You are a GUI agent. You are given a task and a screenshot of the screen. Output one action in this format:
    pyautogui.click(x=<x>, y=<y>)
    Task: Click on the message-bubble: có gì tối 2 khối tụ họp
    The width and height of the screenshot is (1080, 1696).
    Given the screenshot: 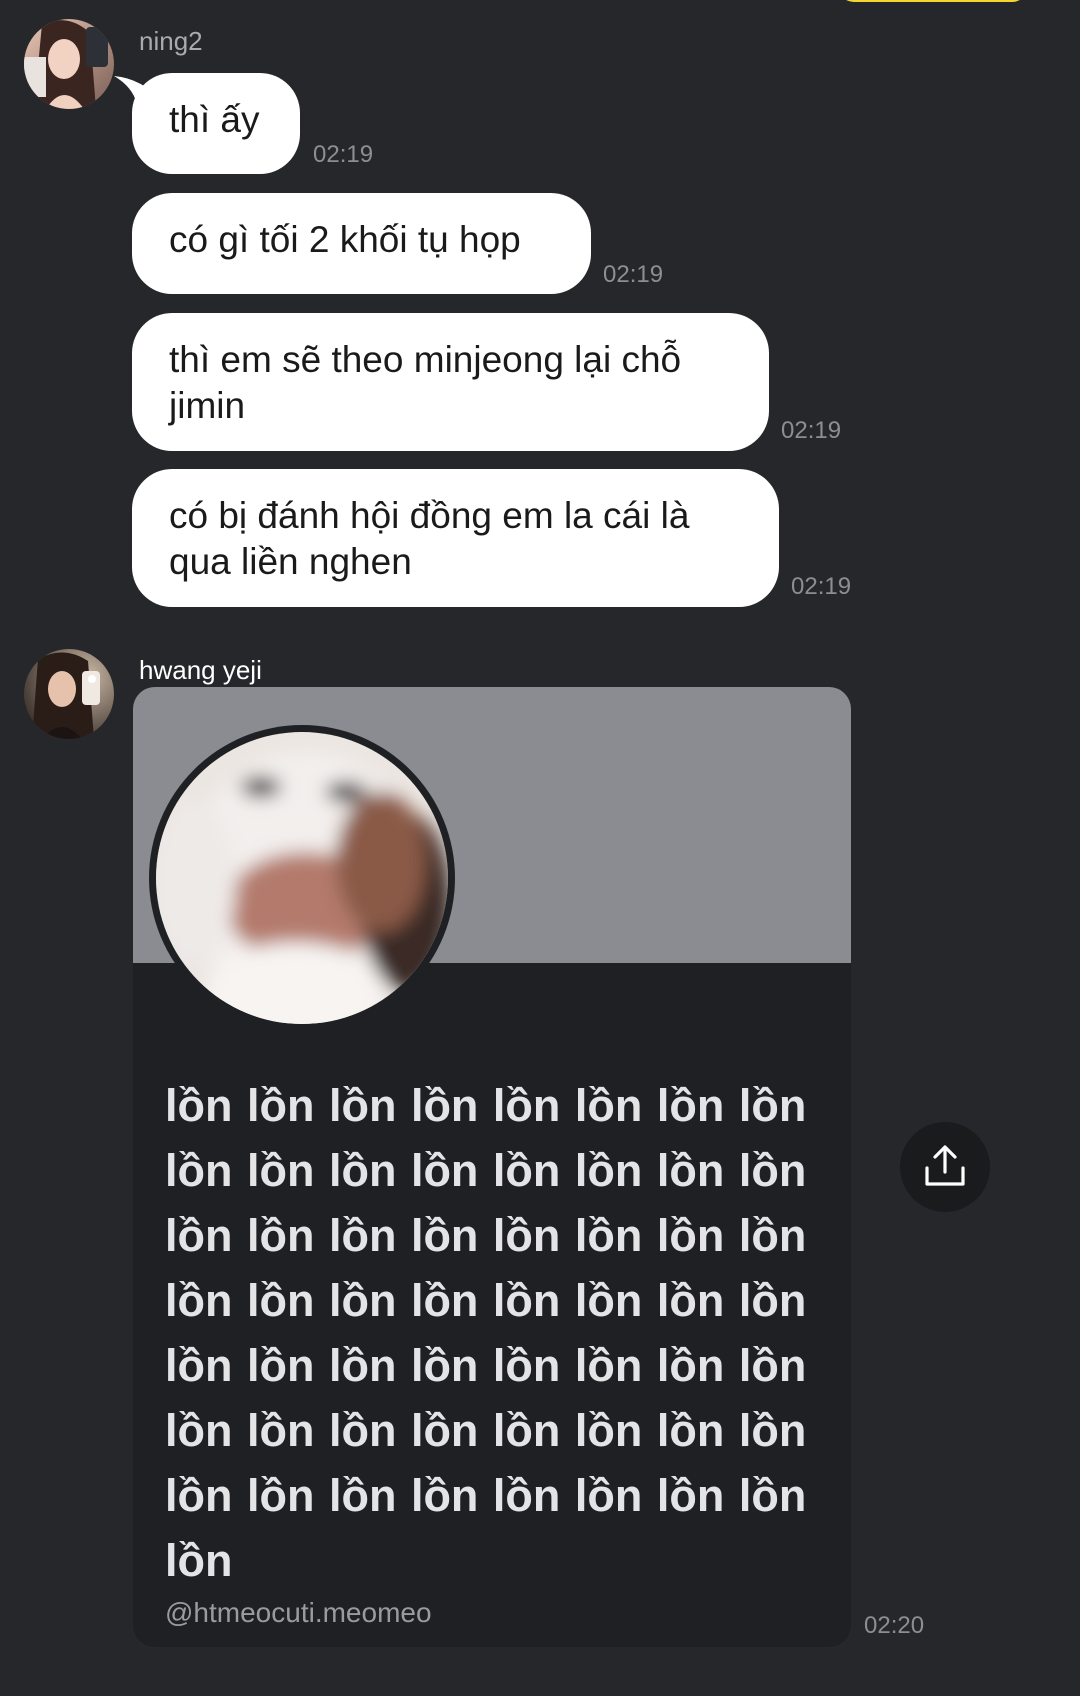 What is the action you would take?
    pyautogui.click(x=361, y=243)
    